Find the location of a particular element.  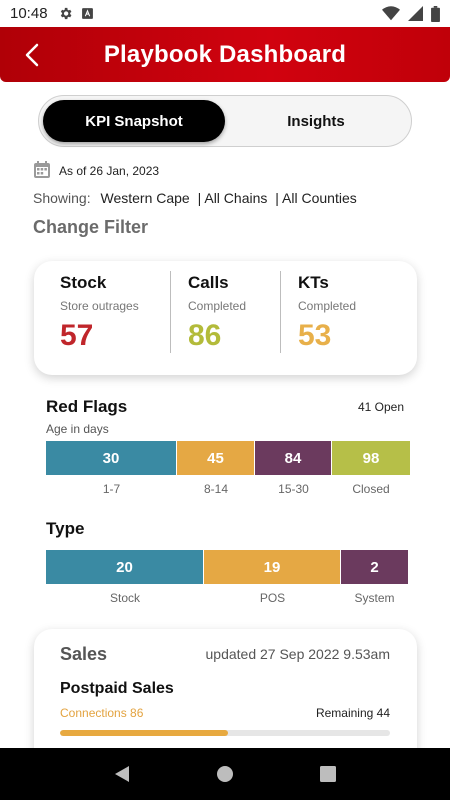

page-title: Playbook Dashboard is located at coordinates (225, 54).